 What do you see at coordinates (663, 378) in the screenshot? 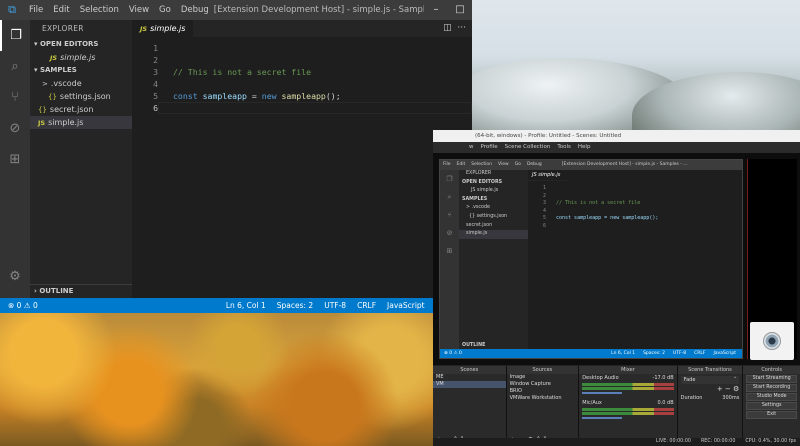
I see `mixer-channel-level: -17.0 dB` at bounding box center [663, 378].